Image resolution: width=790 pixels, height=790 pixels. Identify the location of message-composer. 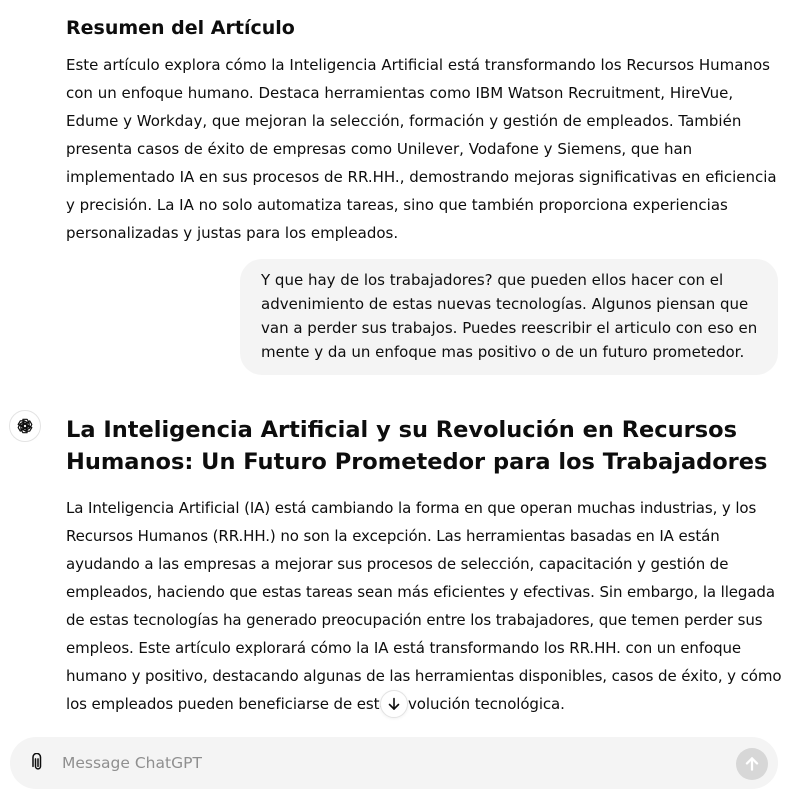
(394, 763).